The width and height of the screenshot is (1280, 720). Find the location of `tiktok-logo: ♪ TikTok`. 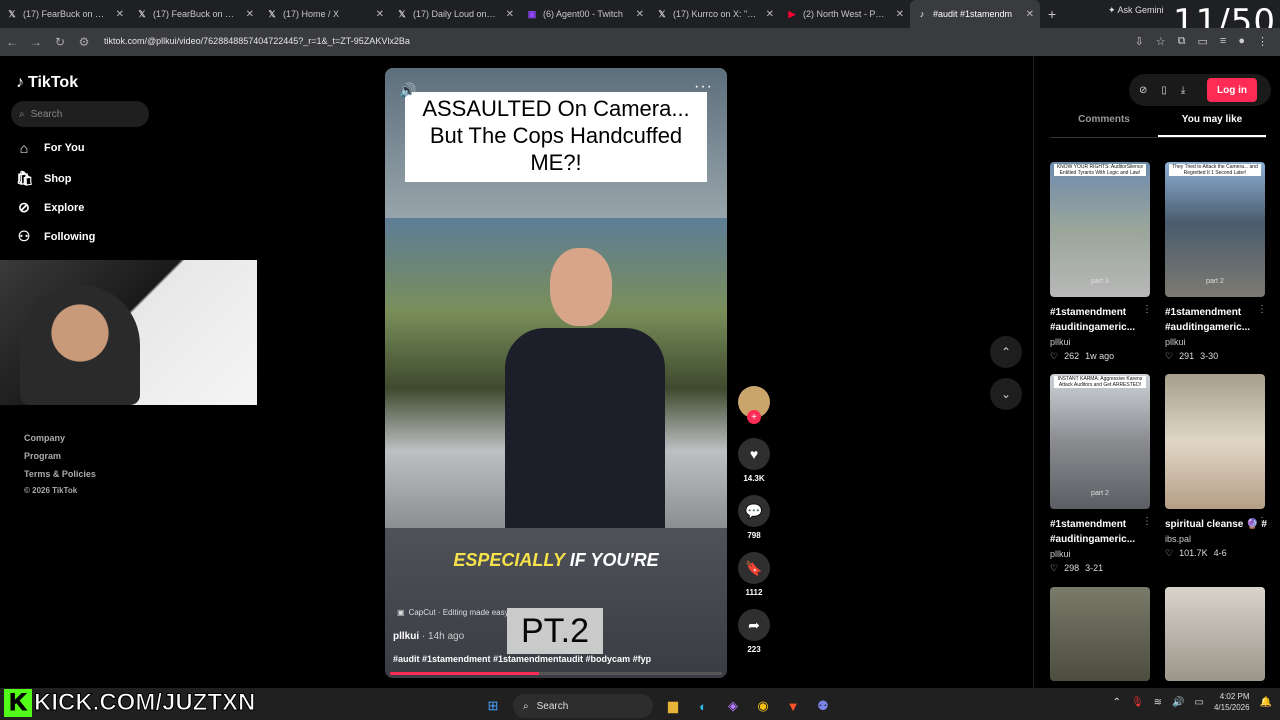

tiktok-logo: ♪ TikTok is located at coordinates (47, 83).